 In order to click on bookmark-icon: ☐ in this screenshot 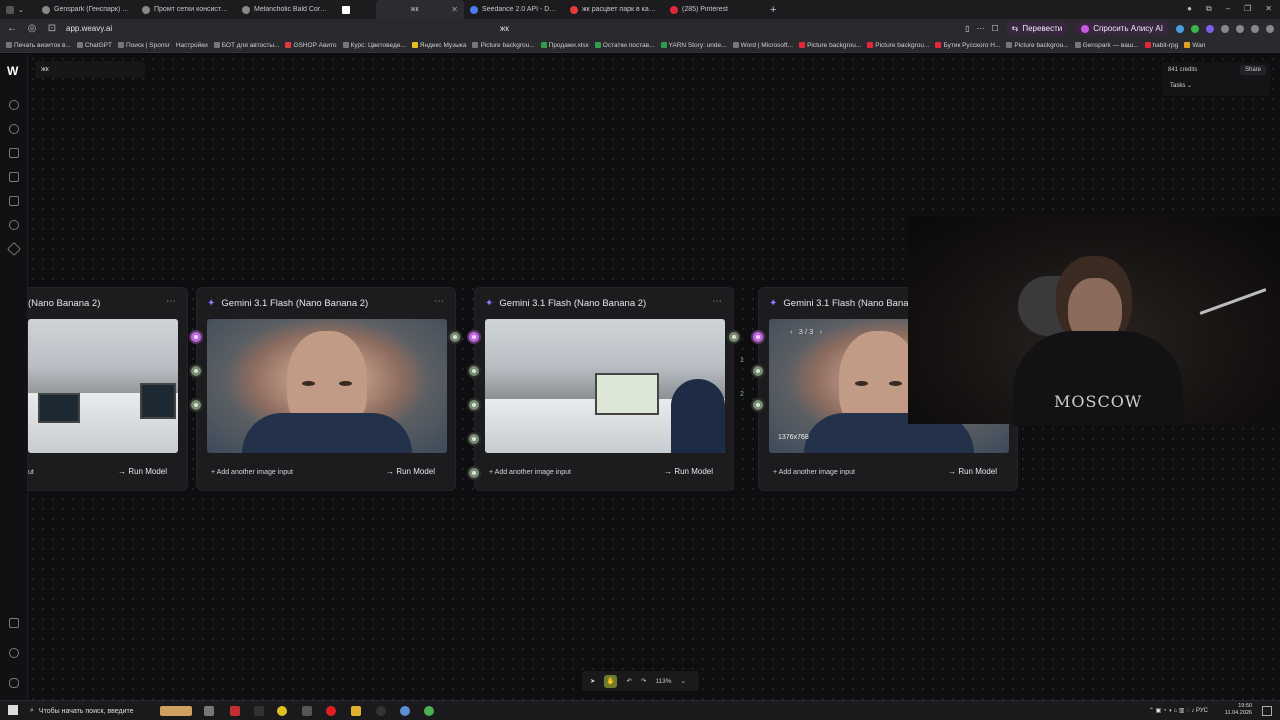, I will do `click(994, 28)`.